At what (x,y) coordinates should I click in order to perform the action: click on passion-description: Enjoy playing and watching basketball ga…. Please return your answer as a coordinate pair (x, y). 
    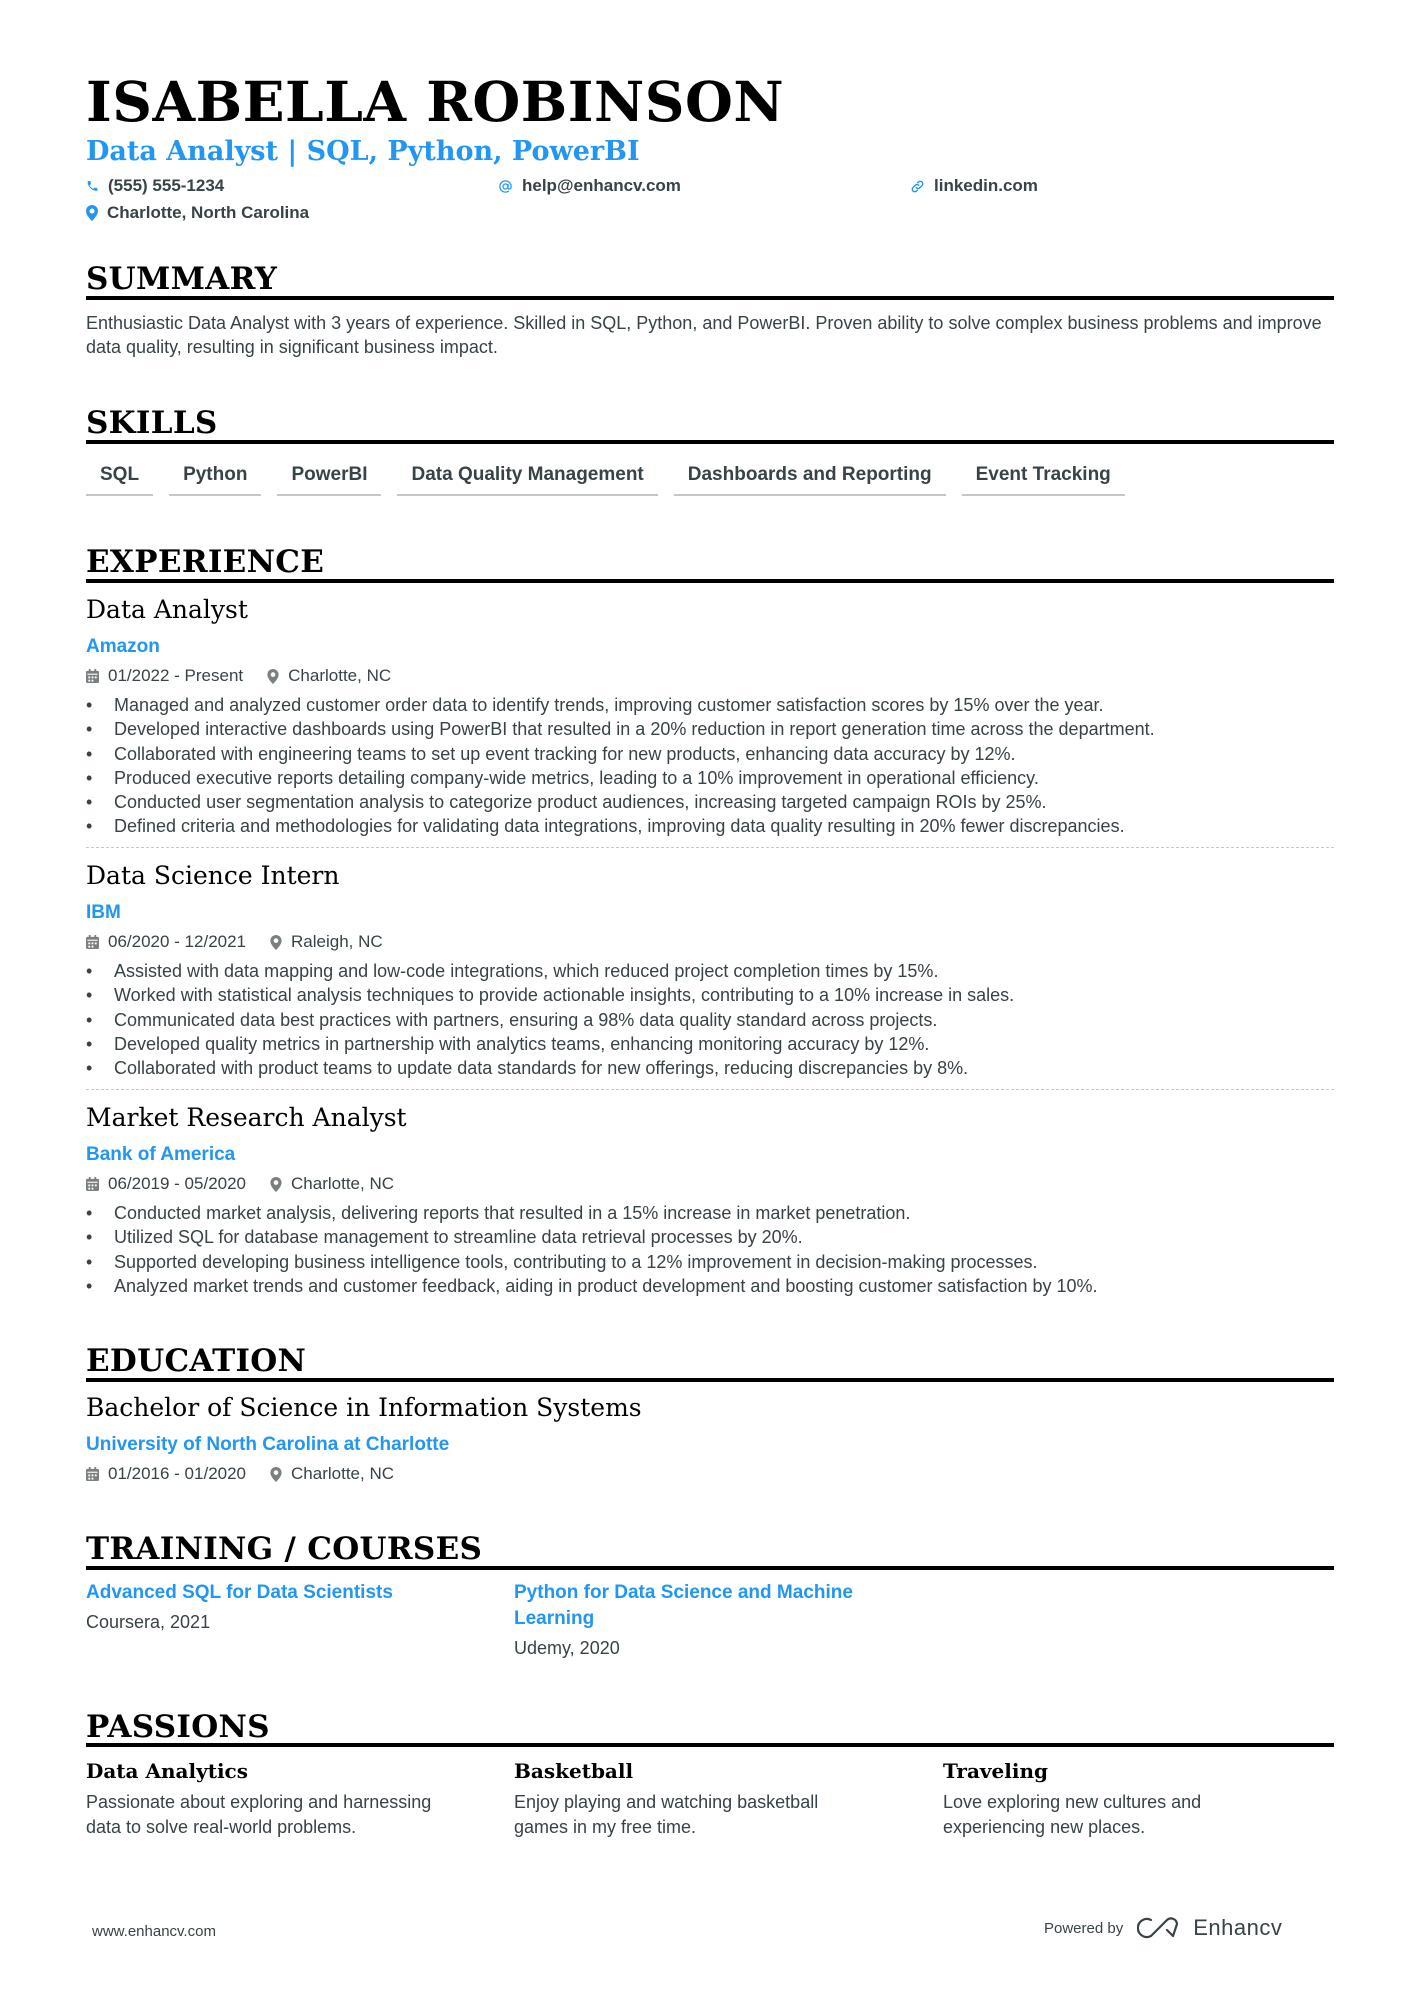
    Looking at the image, I should click on (666, 1814).